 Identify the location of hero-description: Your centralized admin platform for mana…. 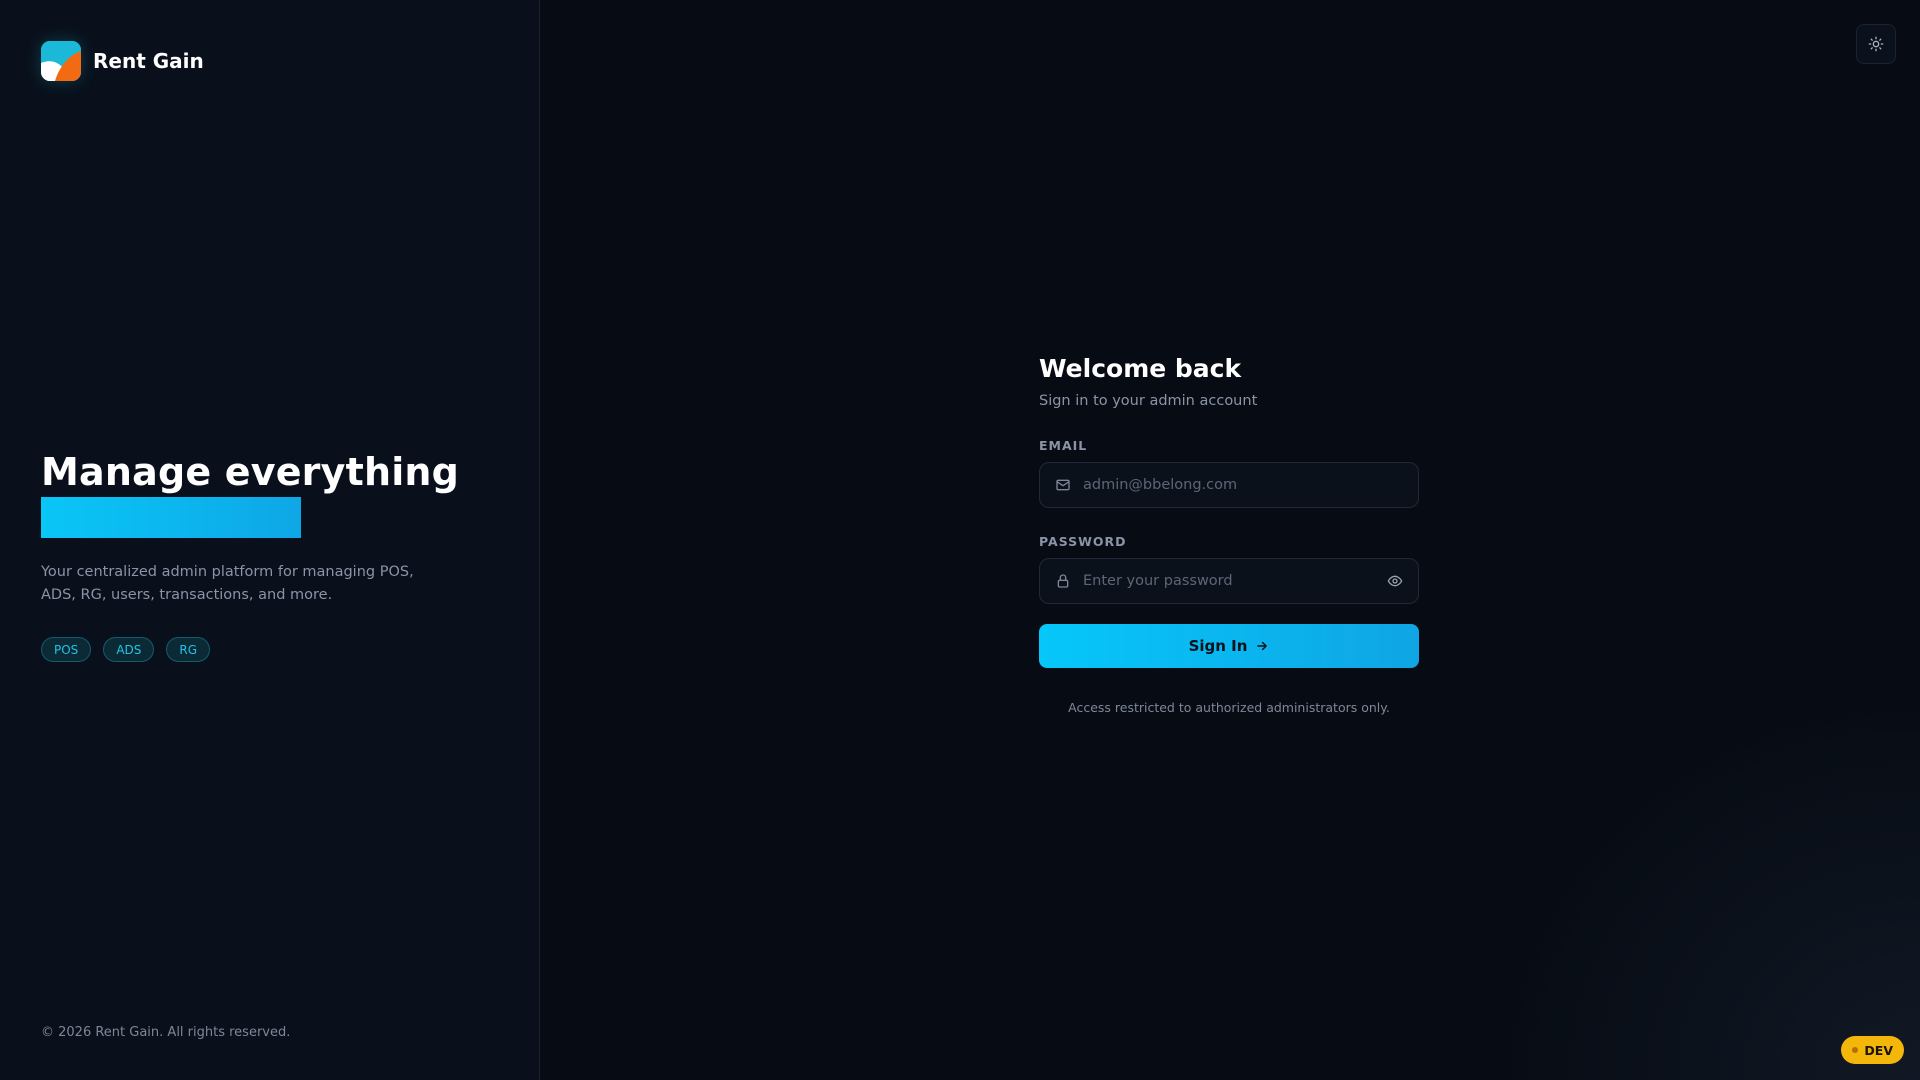
(227, 583).